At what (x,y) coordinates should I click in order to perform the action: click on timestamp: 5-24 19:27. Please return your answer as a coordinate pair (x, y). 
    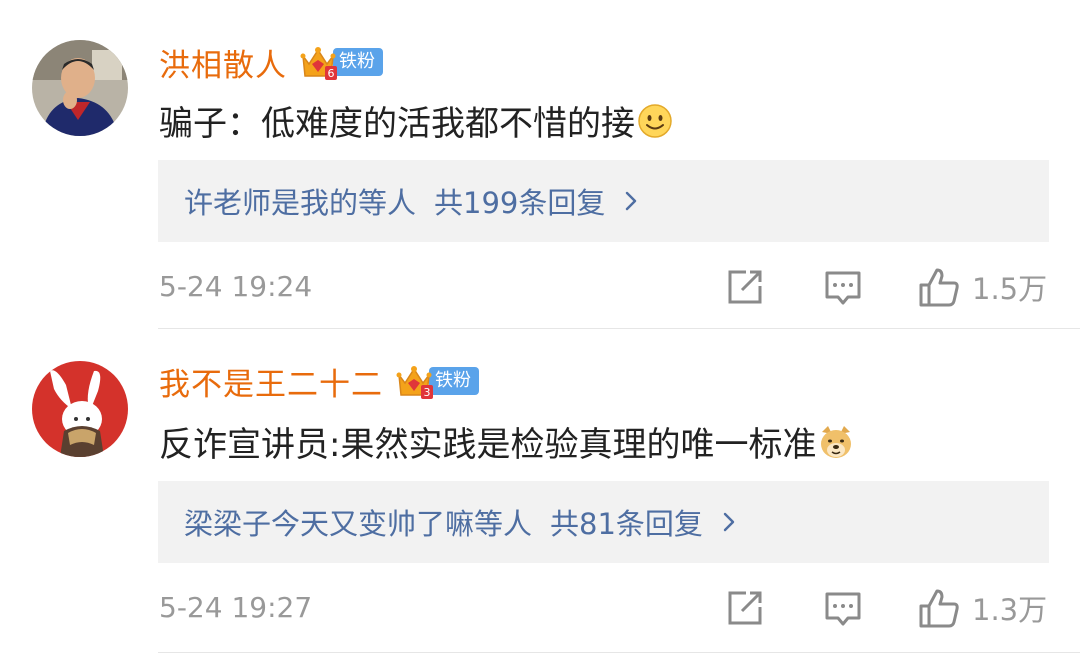
    Looking at the image, I should click on (236, 607).